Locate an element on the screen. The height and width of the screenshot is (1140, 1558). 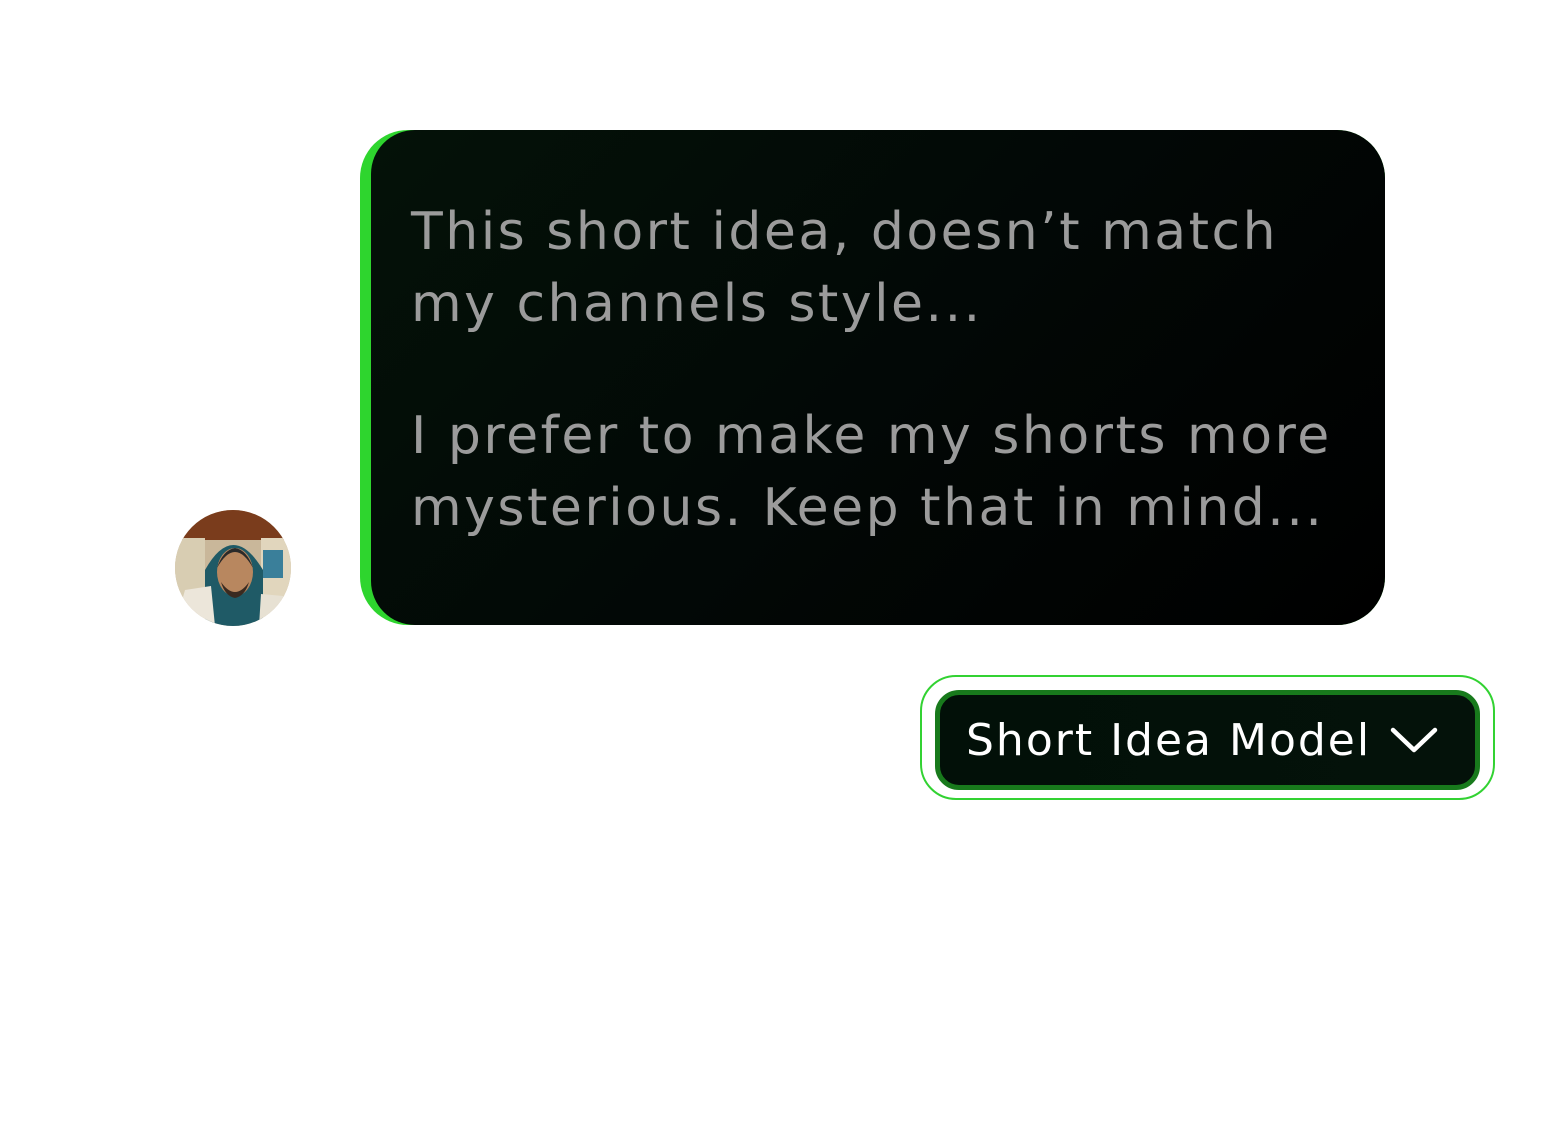
model-selector-dropdown: Short Idea Model is located at coordinates (1207, 740).